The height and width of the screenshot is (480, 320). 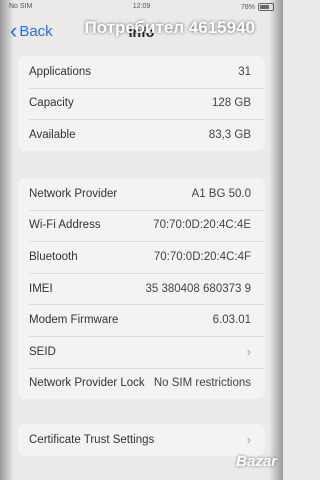 I want to click on certificate-group: Certificate Trust Settings ›, so click(x=141, y=440).